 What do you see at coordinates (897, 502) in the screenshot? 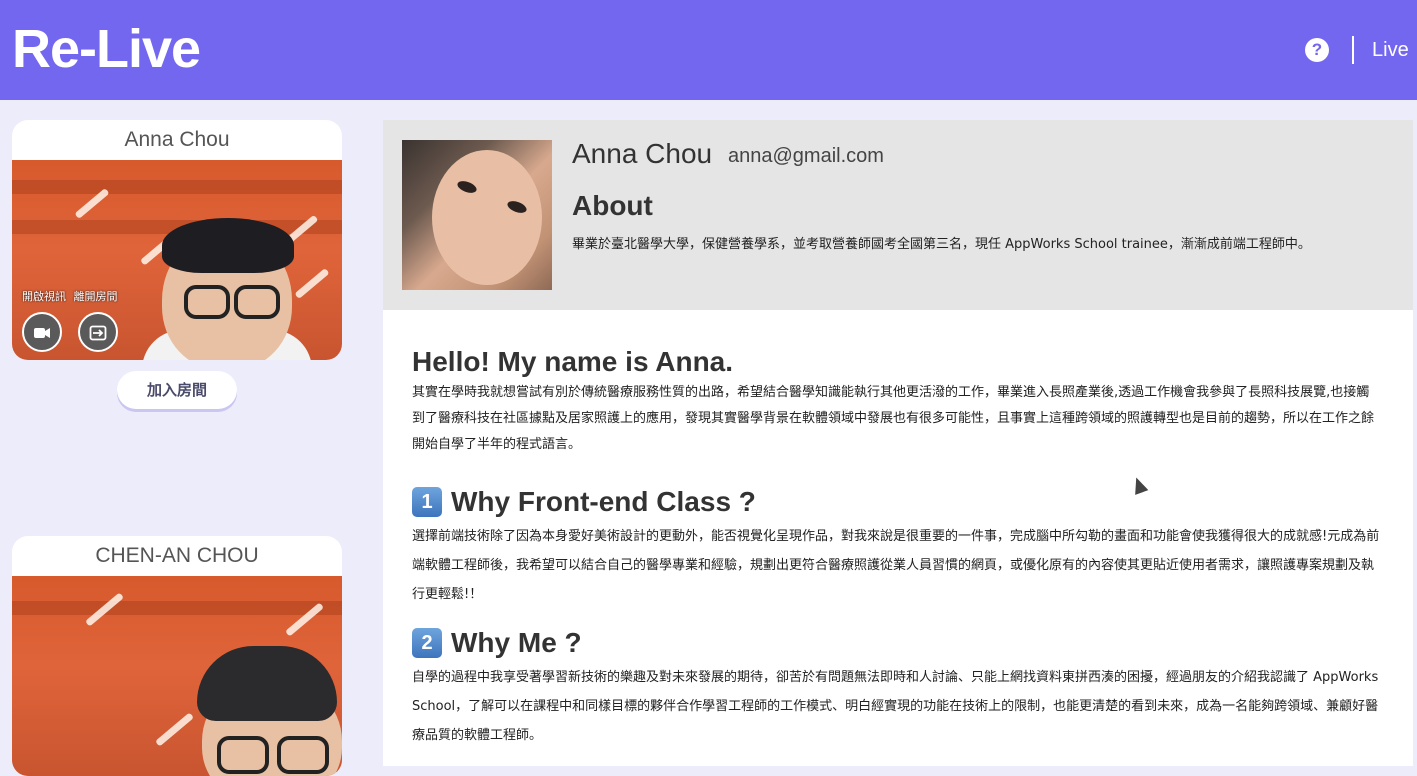
I see `section-title: 1 Why Front-end Class ?` at bounding box center [897, 502].